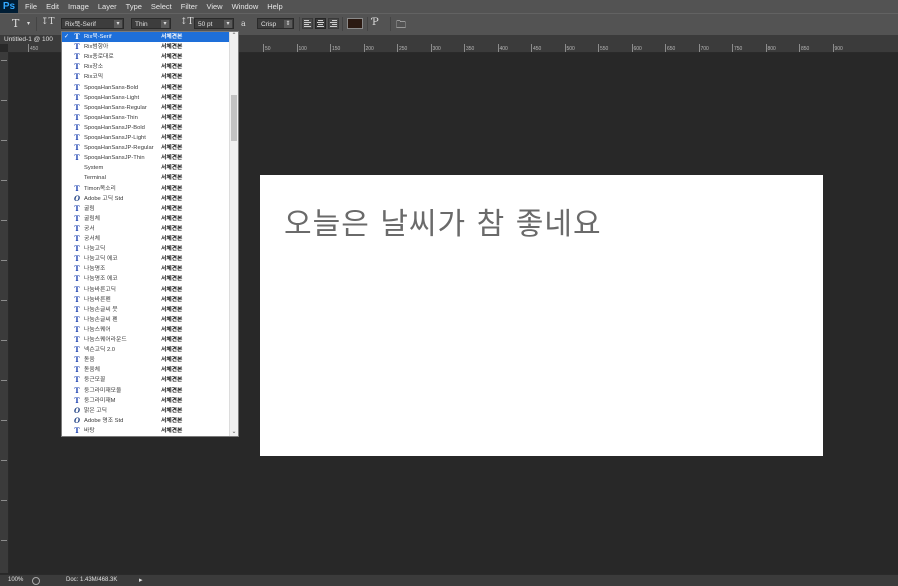 Image resolution: width=898 pixels, height=586 pixels. I want to click on font-list-item: T Timon목소리 서체견본, so click(146, 189).